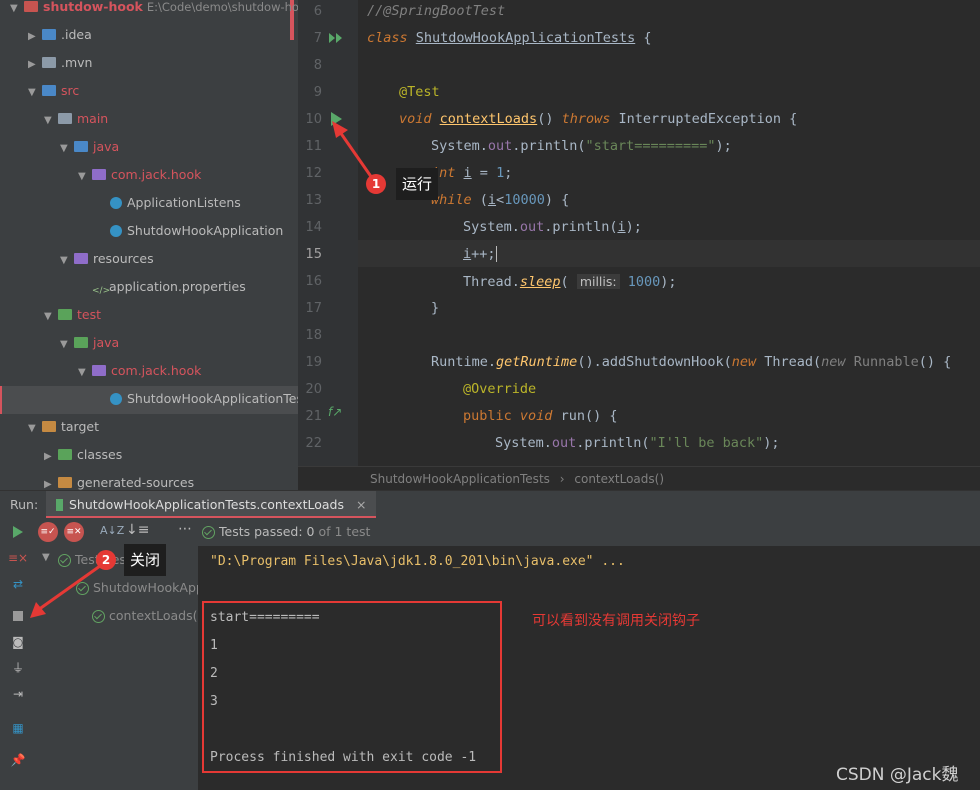  What do you see at coordinates (417, 184) in the screenshot?
I see `annotation-tooltip-run: 运行` at bounding box center [417, 184].